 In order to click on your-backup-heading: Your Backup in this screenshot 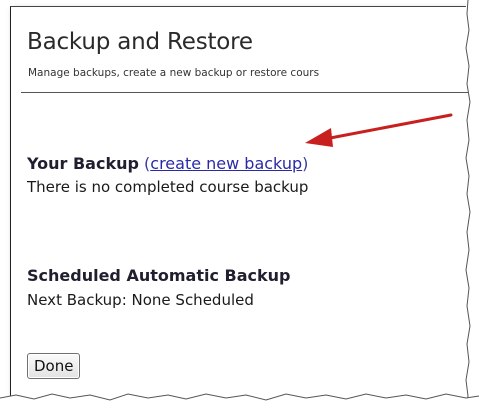, I will do `click(83, 163)`.